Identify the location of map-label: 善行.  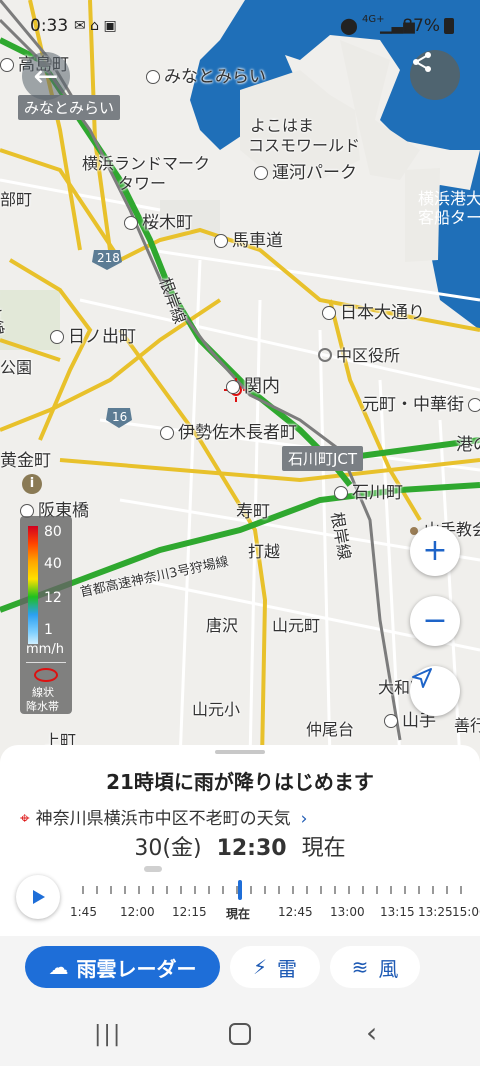
(467, 725).